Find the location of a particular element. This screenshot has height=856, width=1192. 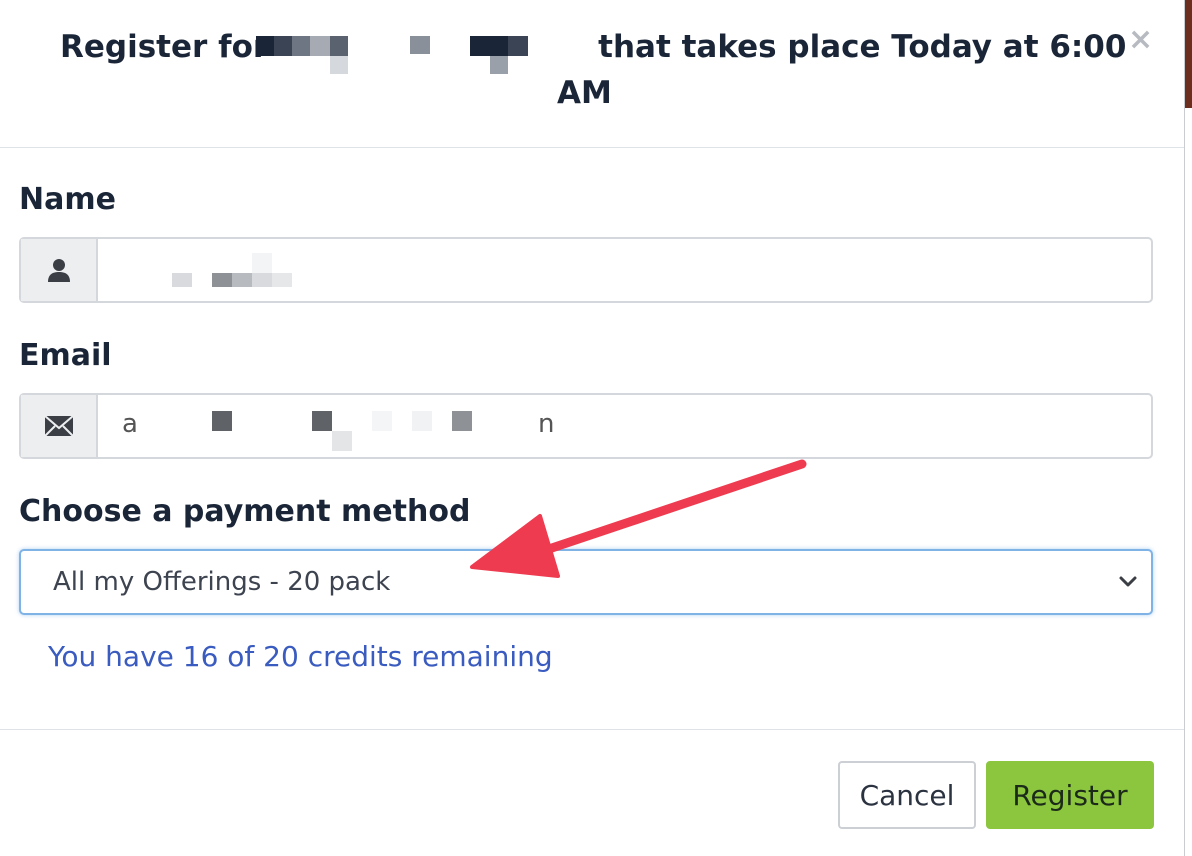

email-input-redacted: a n is located at coordinates (625, 426).